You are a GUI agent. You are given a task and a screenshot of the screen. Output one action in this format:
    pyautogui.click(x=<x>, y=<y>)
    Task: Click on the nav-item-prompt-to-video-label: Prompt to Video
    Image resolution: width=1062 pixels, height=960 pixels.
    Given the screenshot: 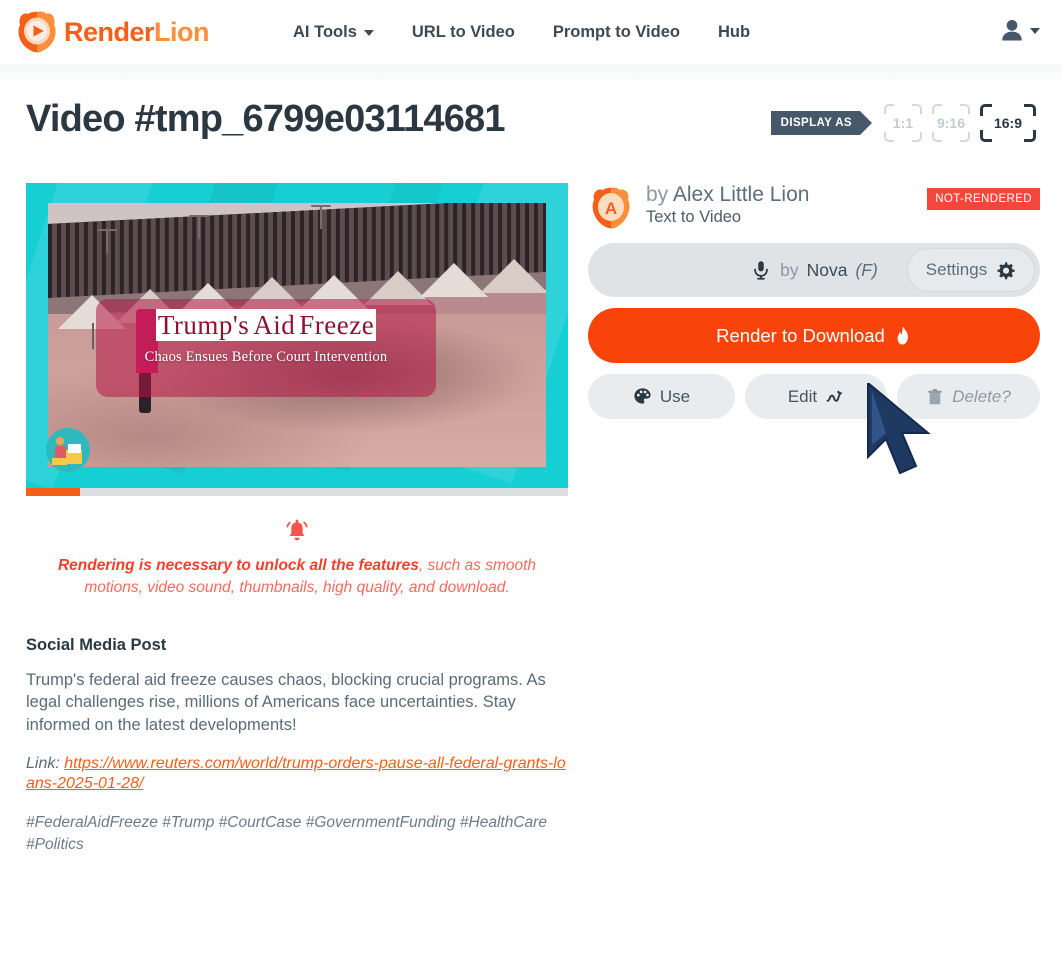 What is the action you would take?
    pyautogui.click(x=616, y=31)
    